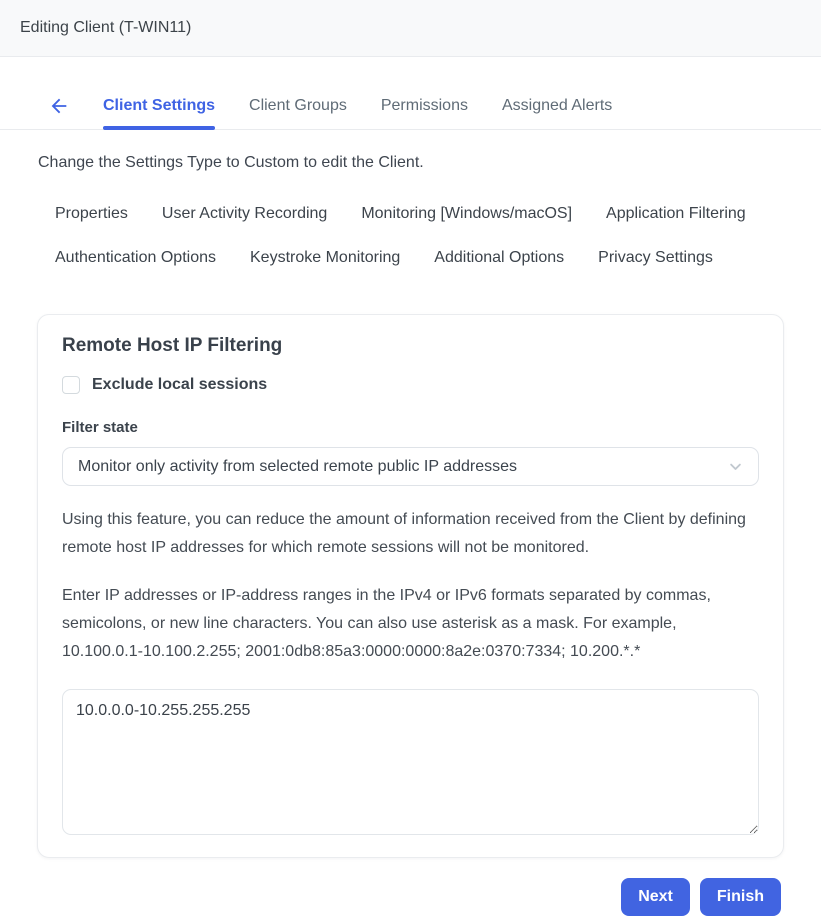 Image resolution: width=821 pixels, height=922 pixels. I want to click on back-button, so click(59, 112).